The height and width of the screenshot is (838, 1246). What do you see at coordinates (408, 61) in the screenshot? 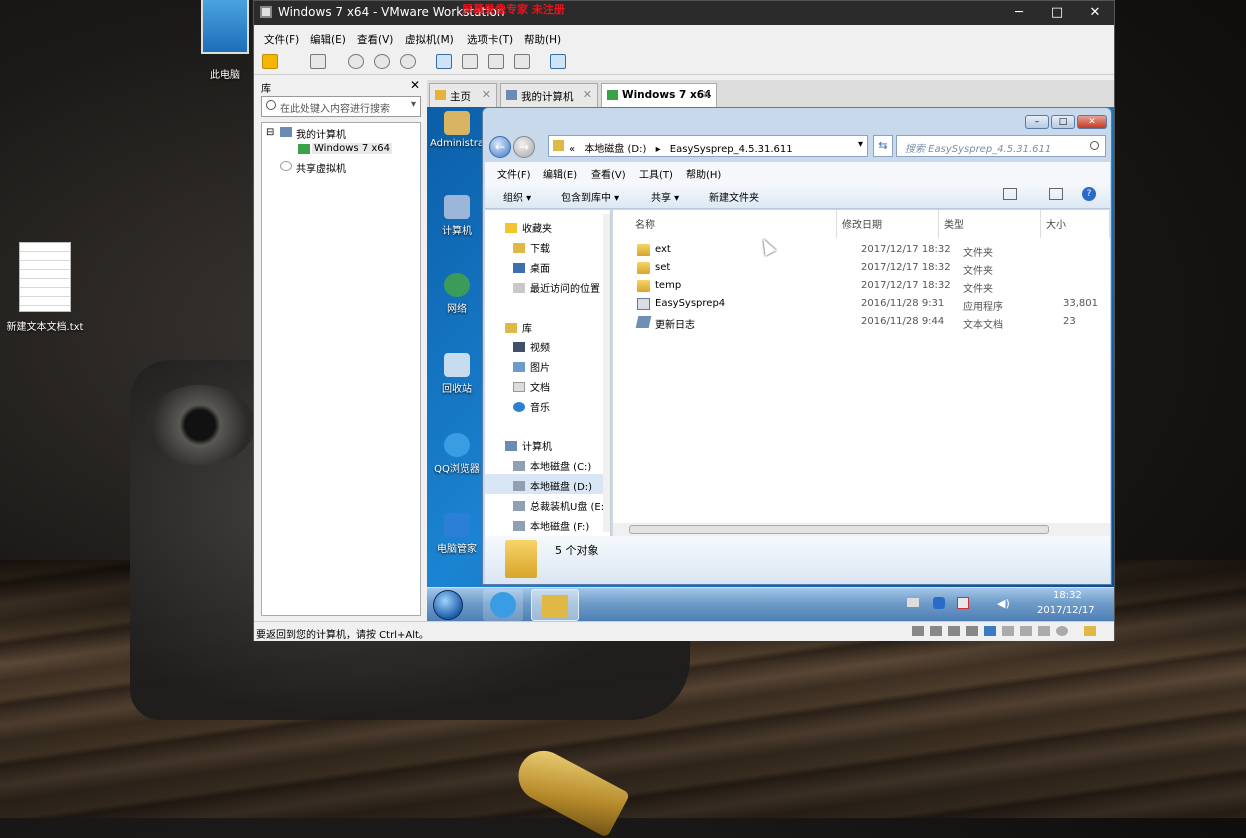
I see `snapshot-manager-icon` at bounding box center [408, 61].